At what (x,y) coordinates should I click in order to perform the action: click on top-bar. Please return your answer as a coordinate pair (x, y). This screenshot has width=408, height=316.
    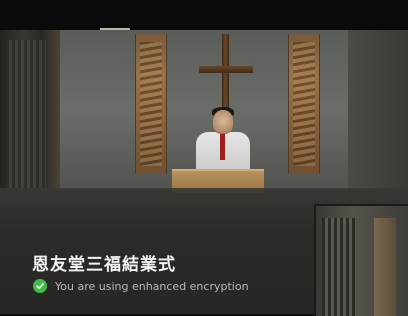
    Looking at the image, I should click on (204, 15).